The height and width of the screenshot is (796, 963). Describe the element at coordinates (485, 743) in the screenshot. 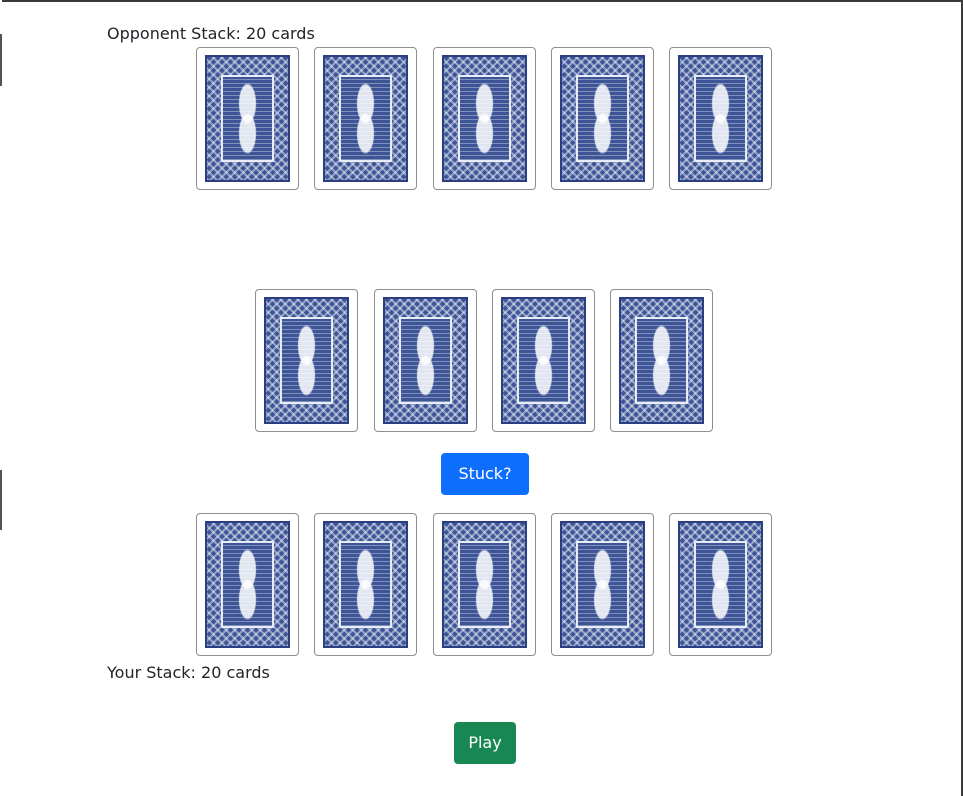

I see `play-button: Play` at that location.